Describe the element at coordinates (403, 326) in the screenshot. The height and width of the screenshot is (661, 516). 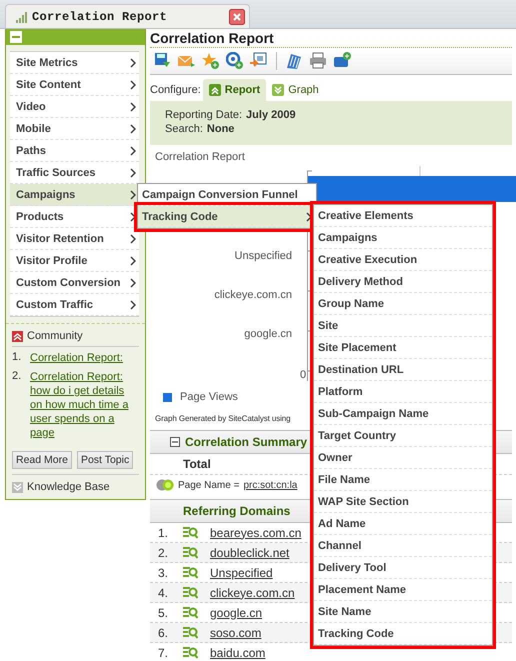
I see `menu-item: Site` at that location.